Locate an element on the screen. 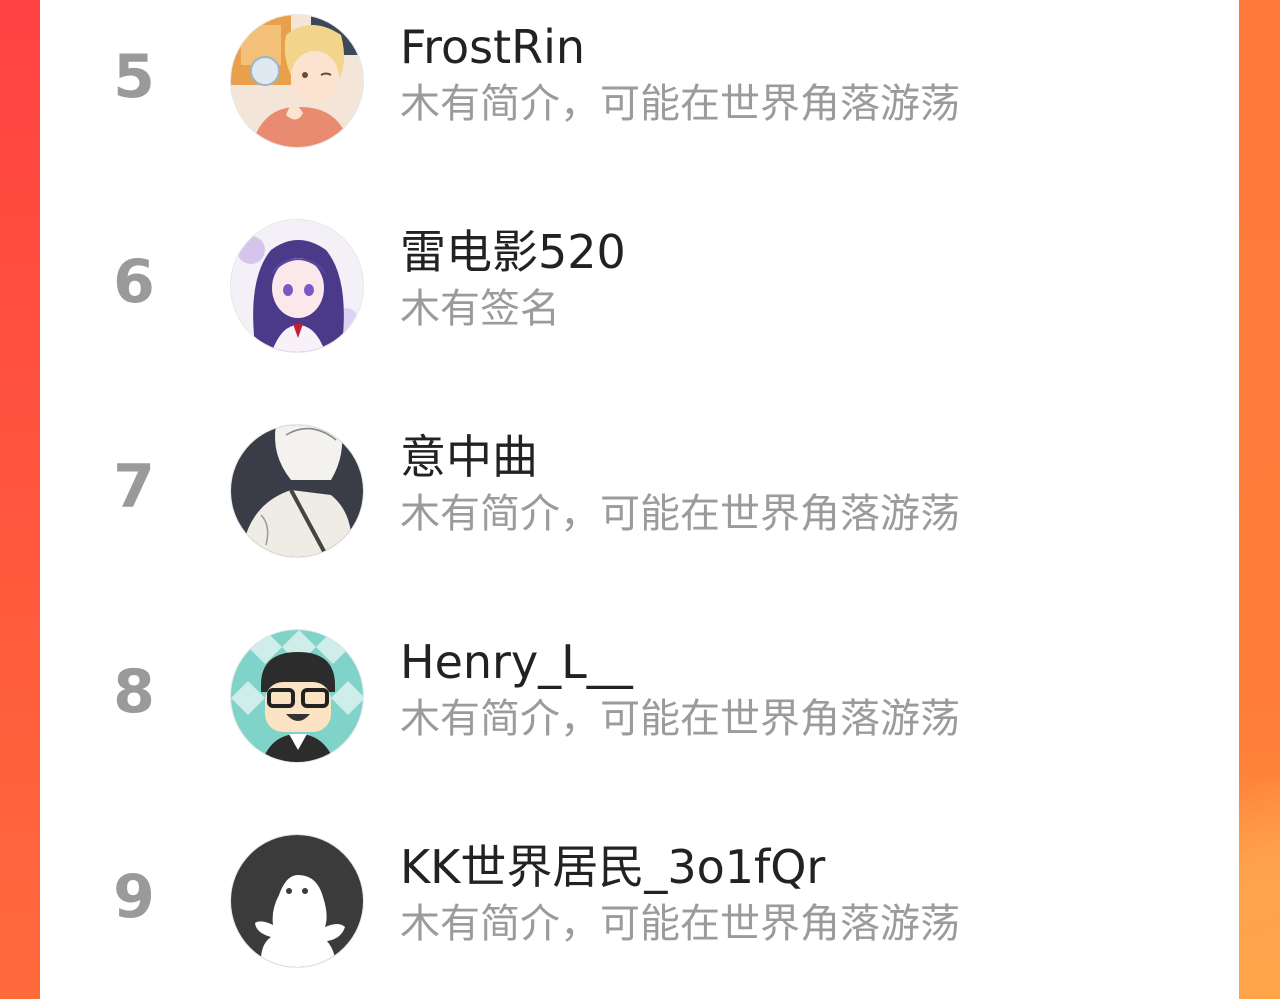 This screenshot has height=999, width=1280. anime-boy-avatar-icon is located at coordinates (297, 81).